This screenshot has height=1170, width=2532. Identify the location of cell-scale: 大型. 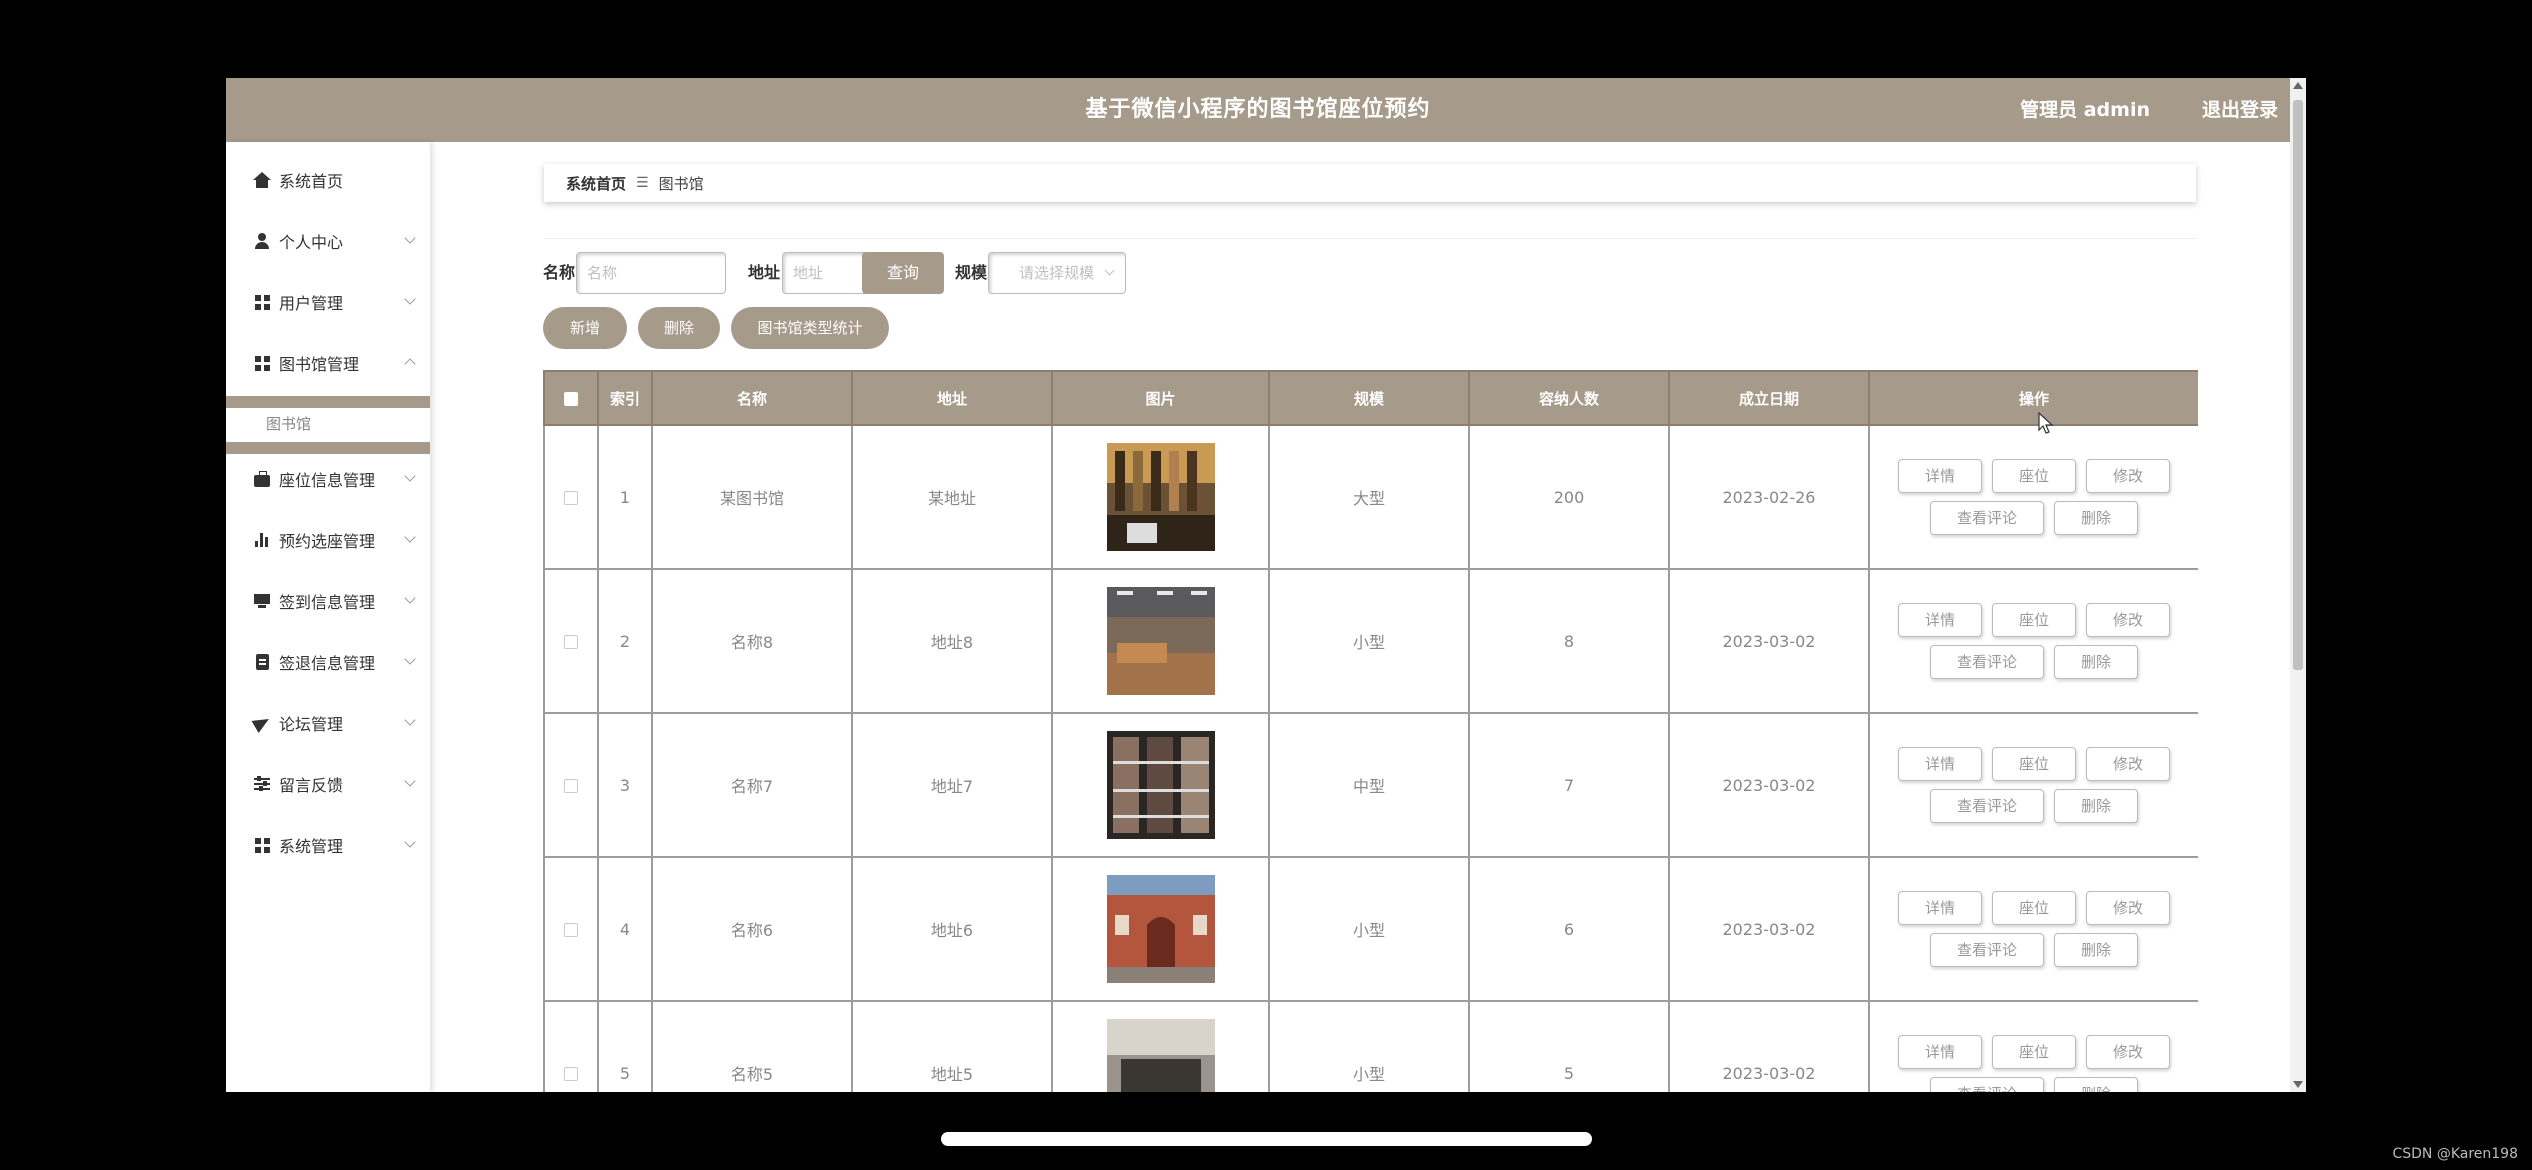
(1369, 497).